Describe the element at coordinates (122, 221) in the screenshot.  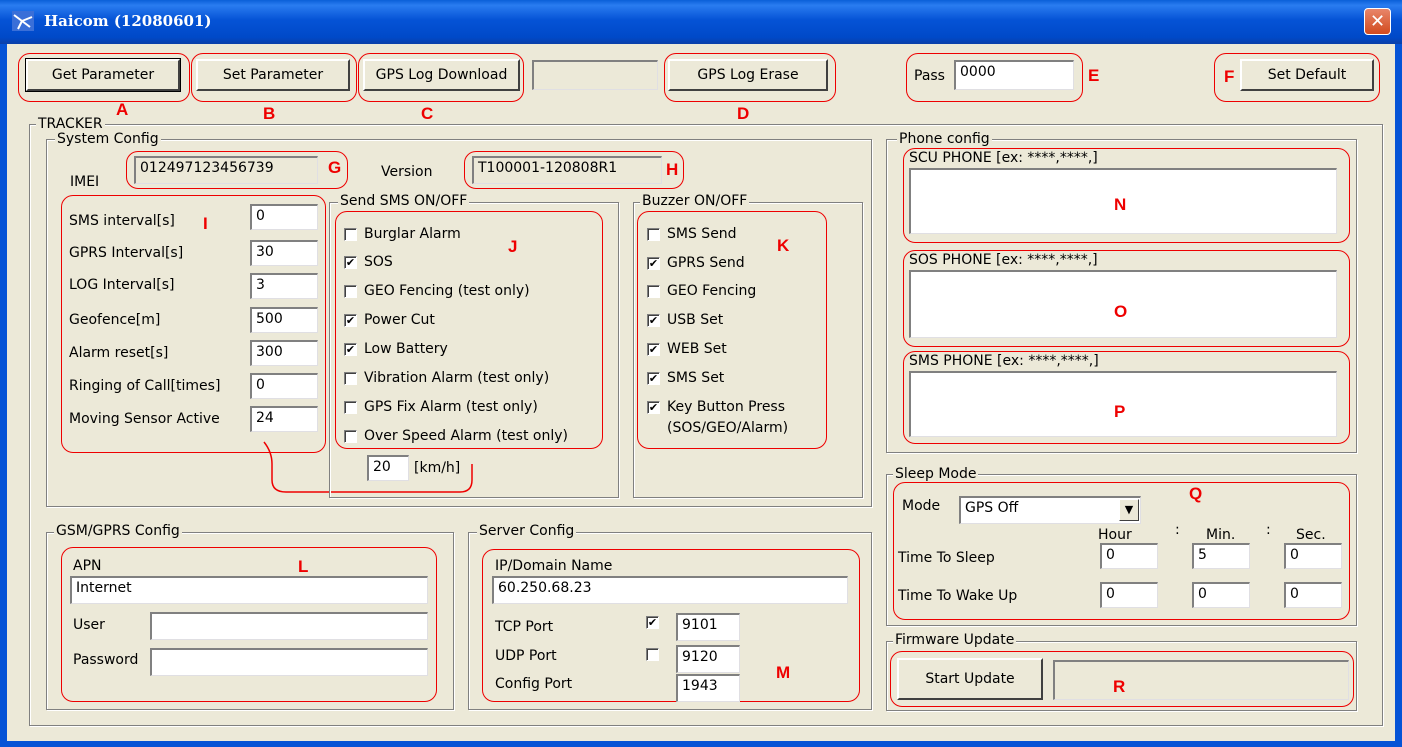
I see `param-label: SMS interval[s]` at that location.